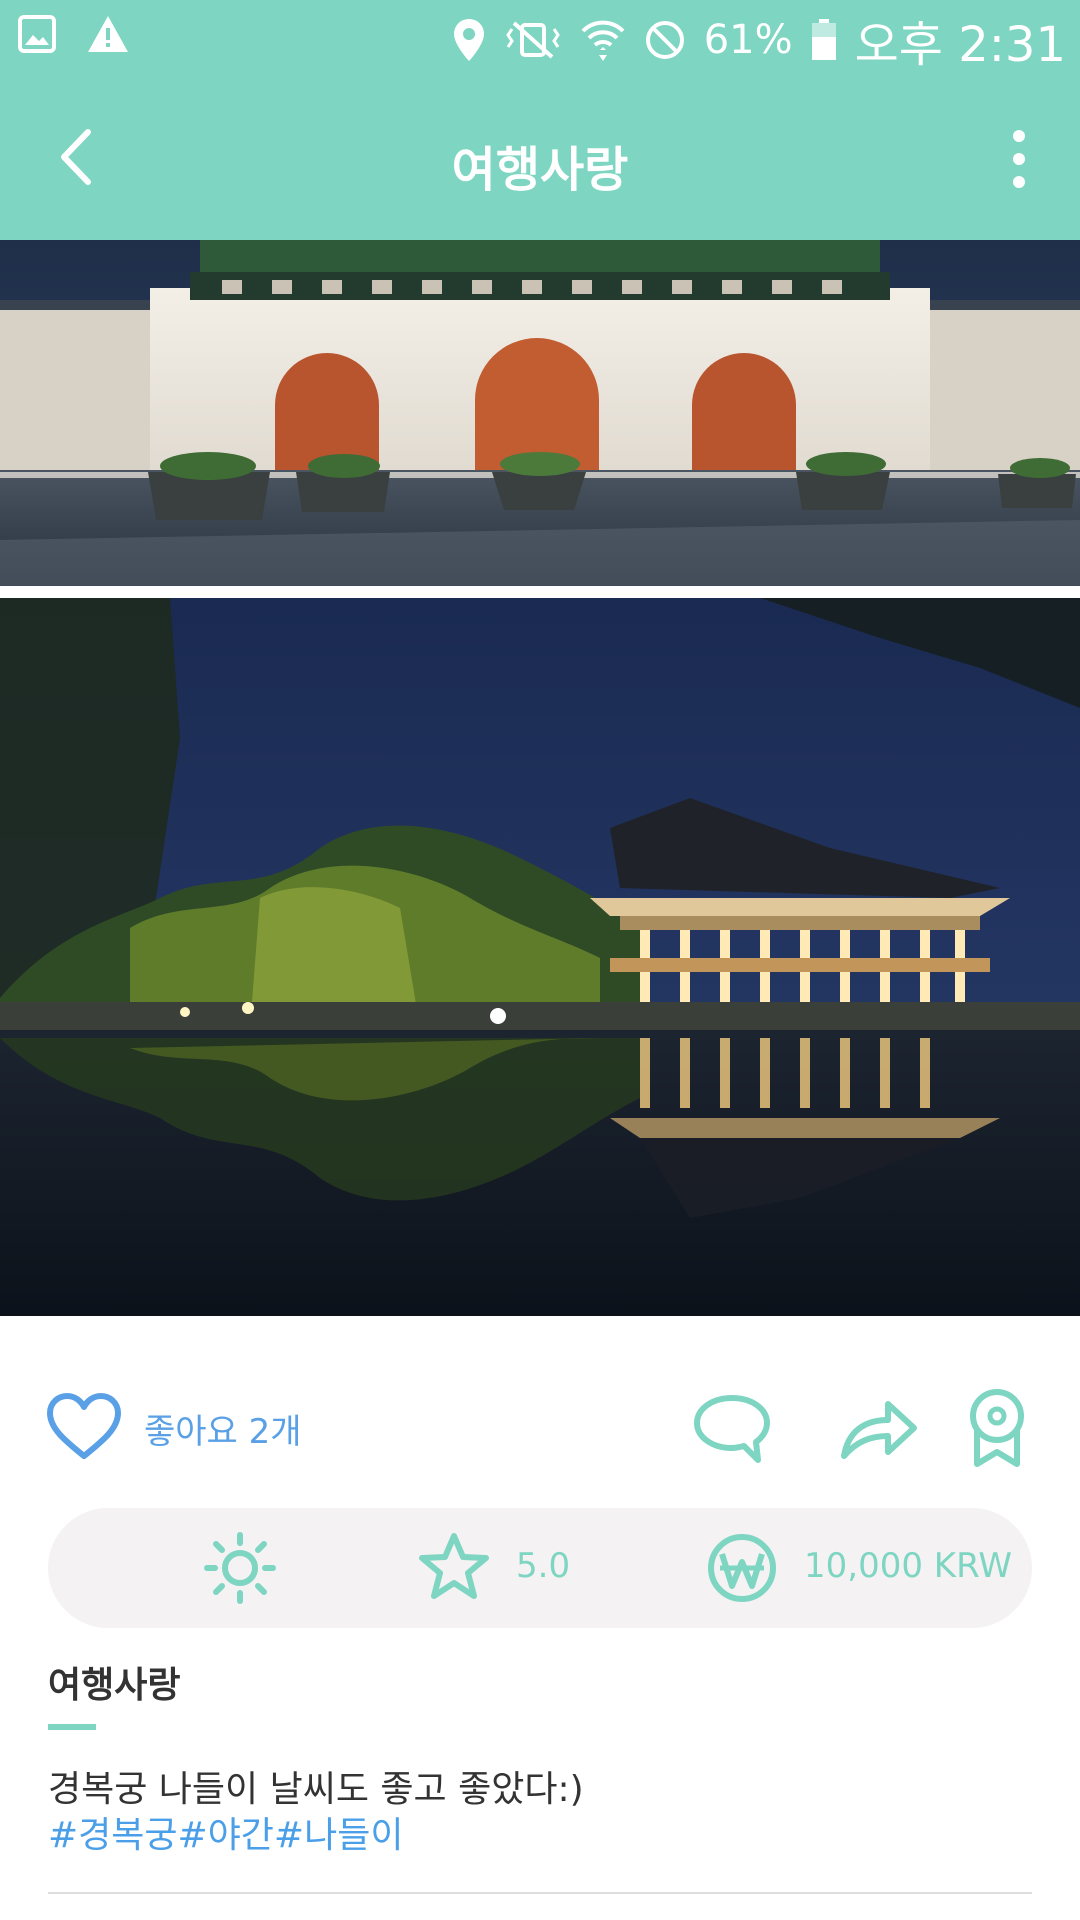 The width and height of the screenshot is (1080, 1920). Describe the element at coordinates (225, 1832) in the screenshot. I see `post-hashtags: #경복궁#야간#나들이` at that location.